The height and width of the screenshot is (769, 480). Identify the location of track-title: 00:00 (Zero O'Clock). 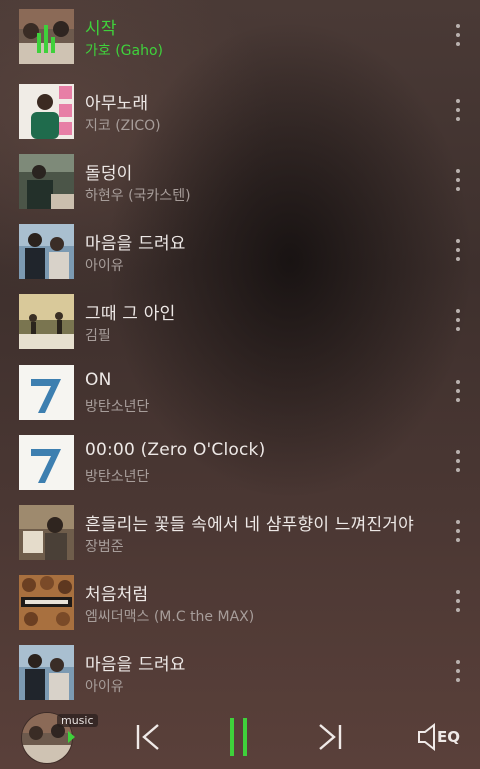
(175, 450).